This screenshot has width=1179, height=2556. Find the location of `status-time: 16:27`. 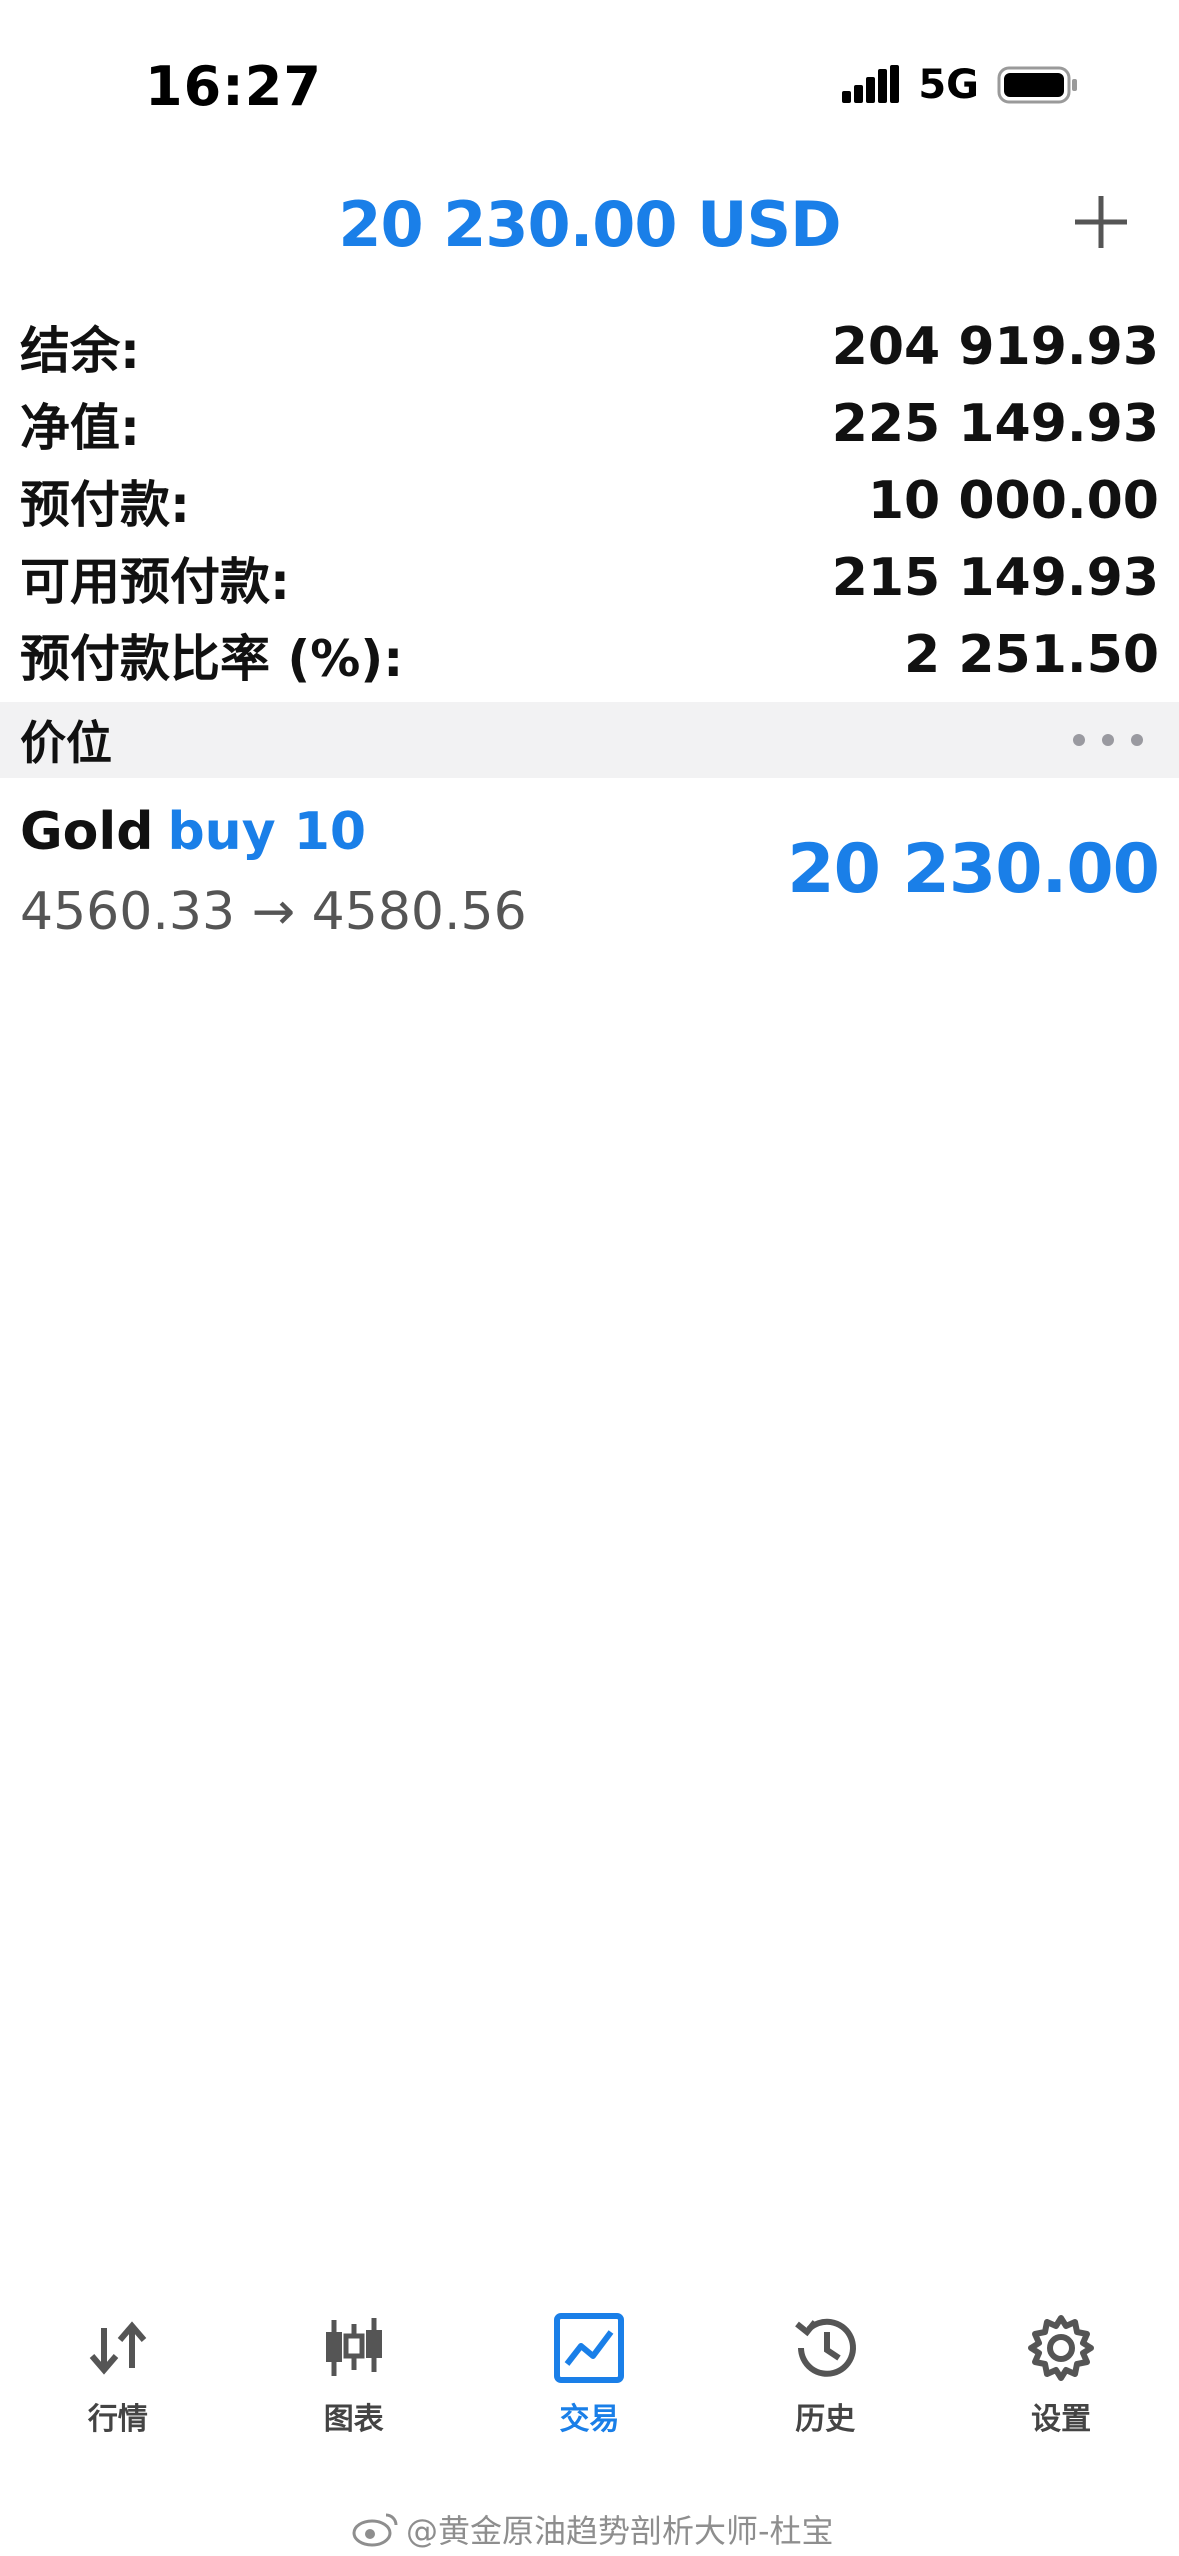

status-time: 16:27 is located at coordinates (233, 86).